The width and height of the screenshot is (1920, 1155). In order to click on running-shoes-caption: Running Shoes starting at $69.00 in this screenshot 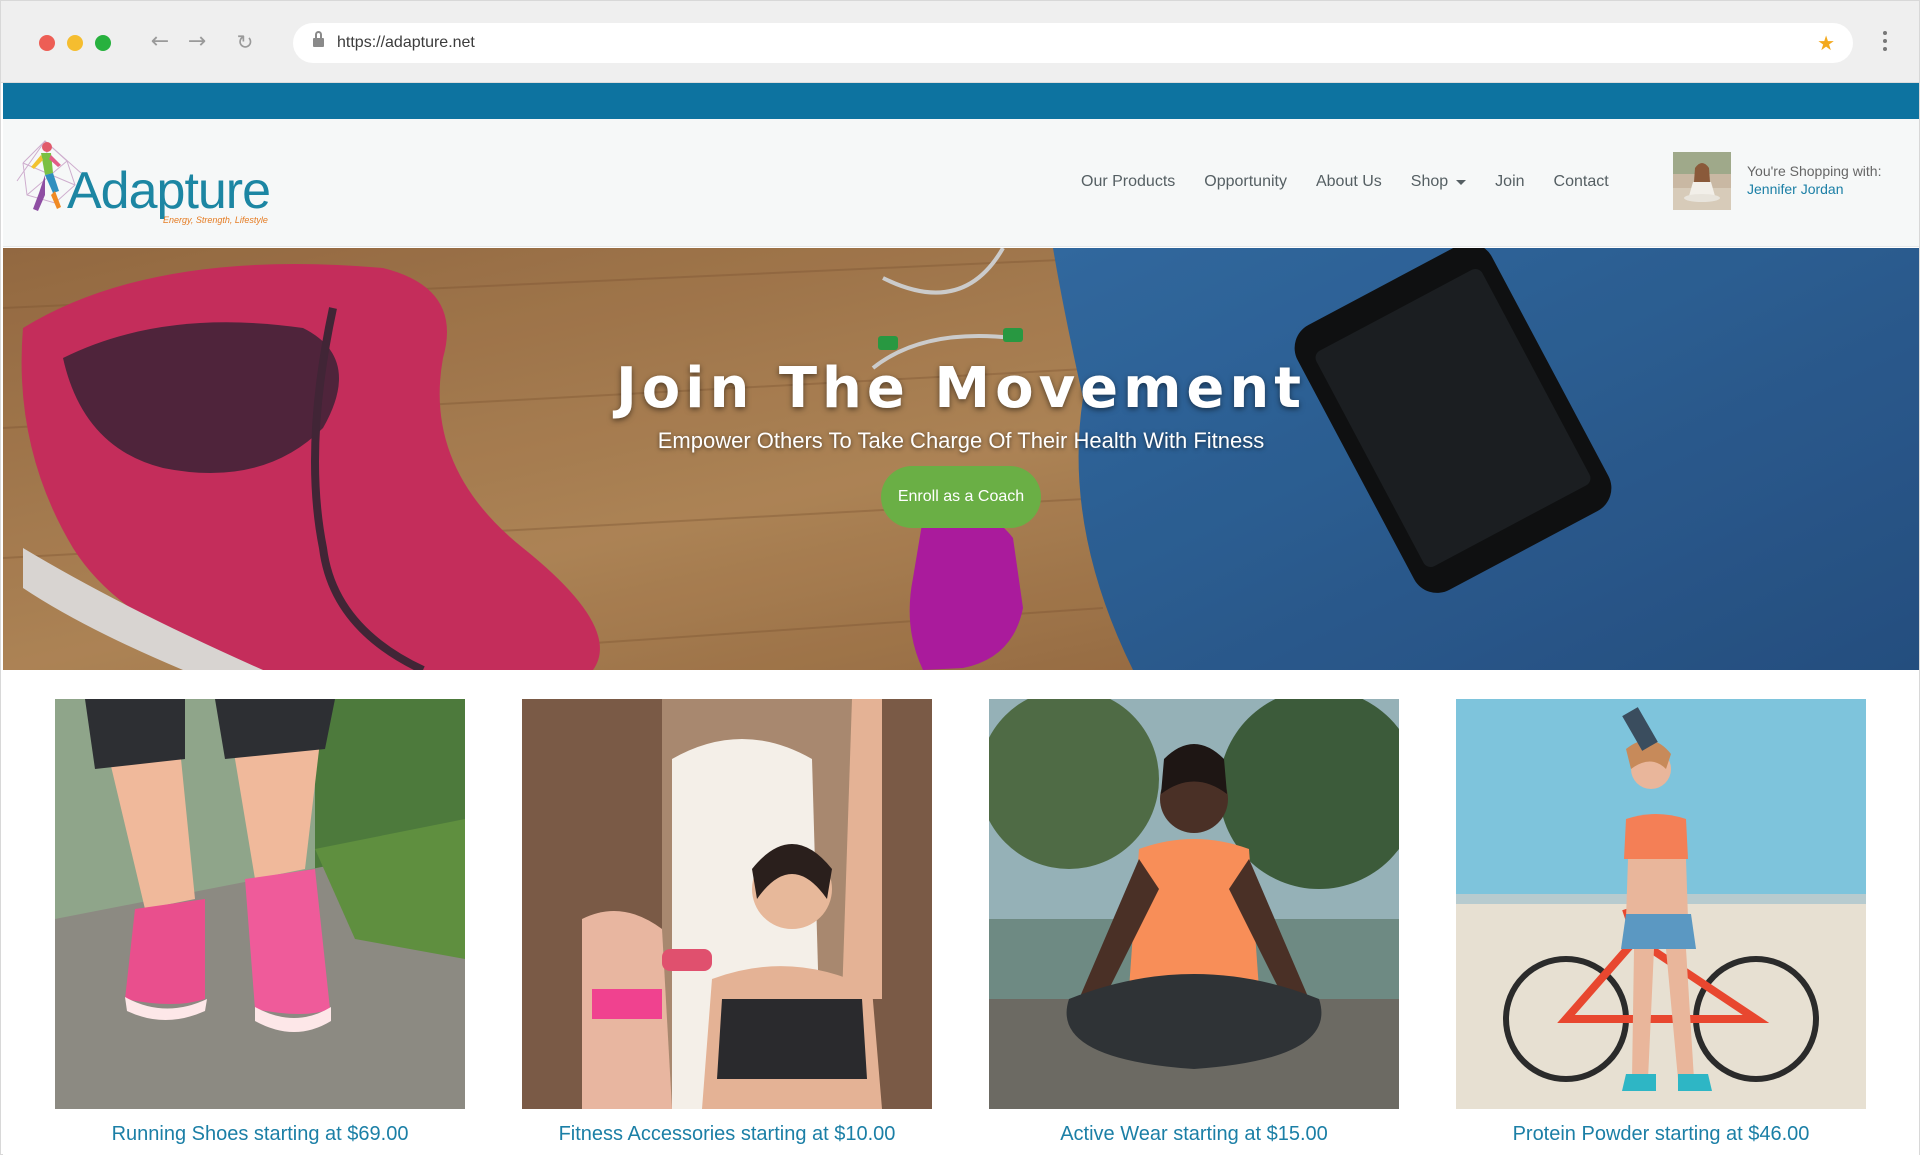, I will do `click(260, 1134)`.